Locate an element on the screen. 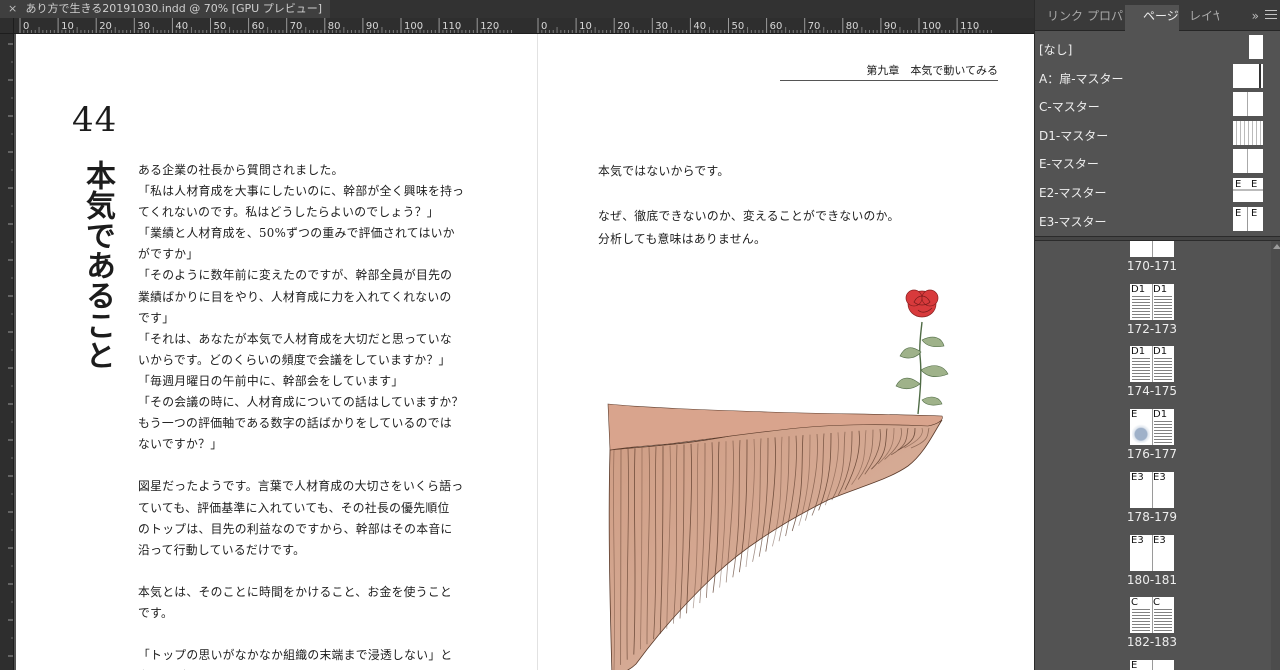  page-spread-label: 176-177 is located at coordinates (1152, 454).